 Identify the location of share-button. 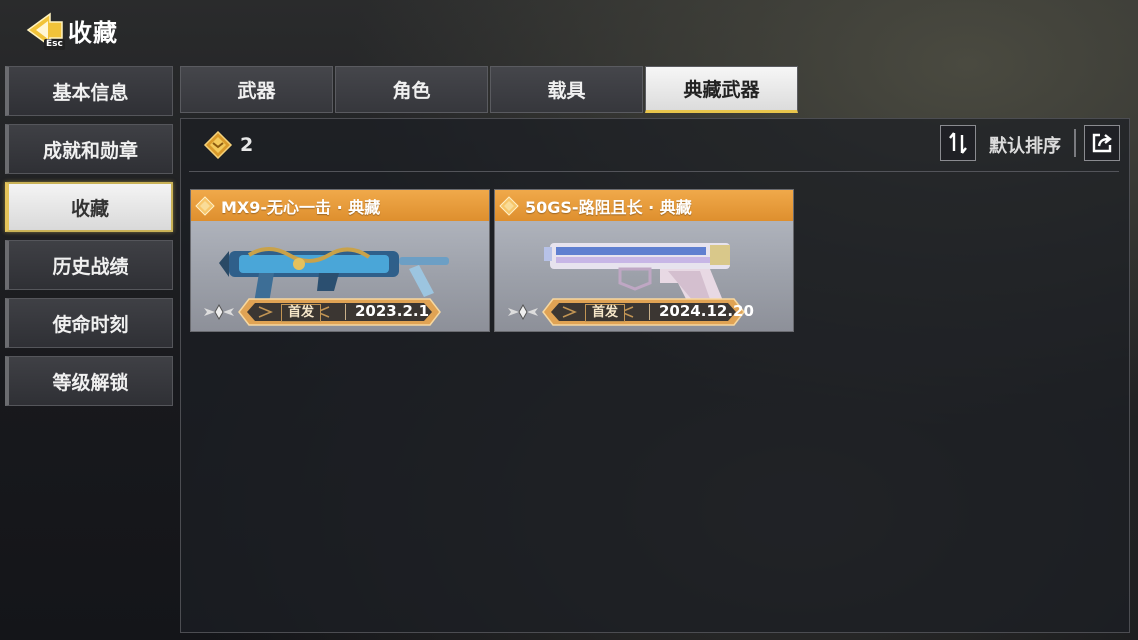
(1102, 143).